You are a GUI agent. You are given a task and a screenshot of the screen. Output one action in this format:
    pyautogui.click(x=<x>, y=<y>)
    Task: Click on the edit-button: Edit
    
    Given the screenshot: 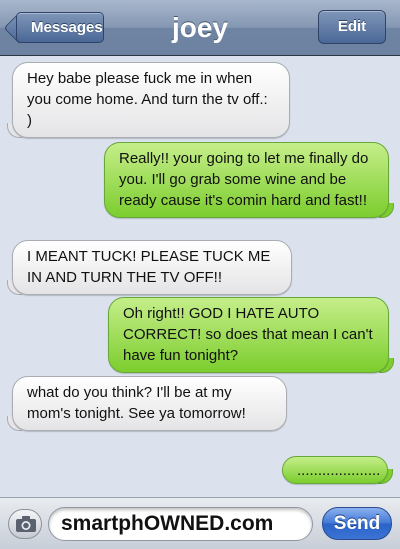 What is the action you would take?
    pyautogui.click(x=352, y=27)
    